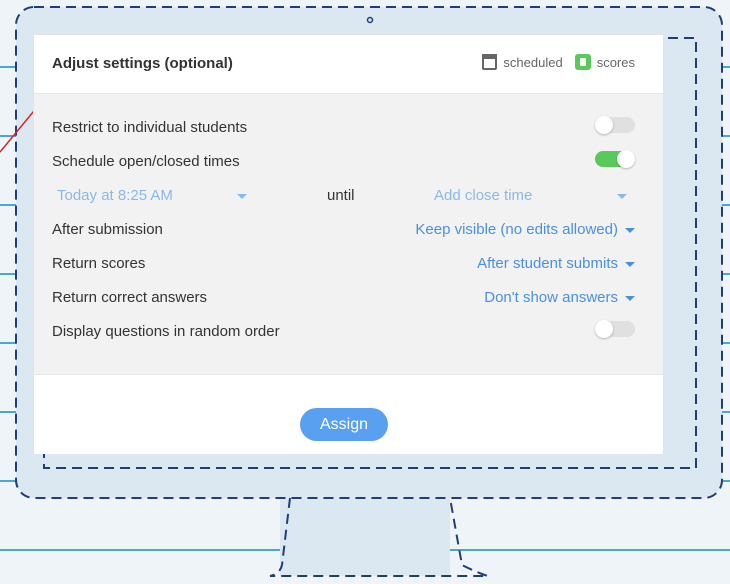 The width and height of the screenshot is (730, 584). What do you see at coordinates (150, 127) in the screenshot?
I see `restrict-label: Restrict to individual students` at bounding box center [150, 127].